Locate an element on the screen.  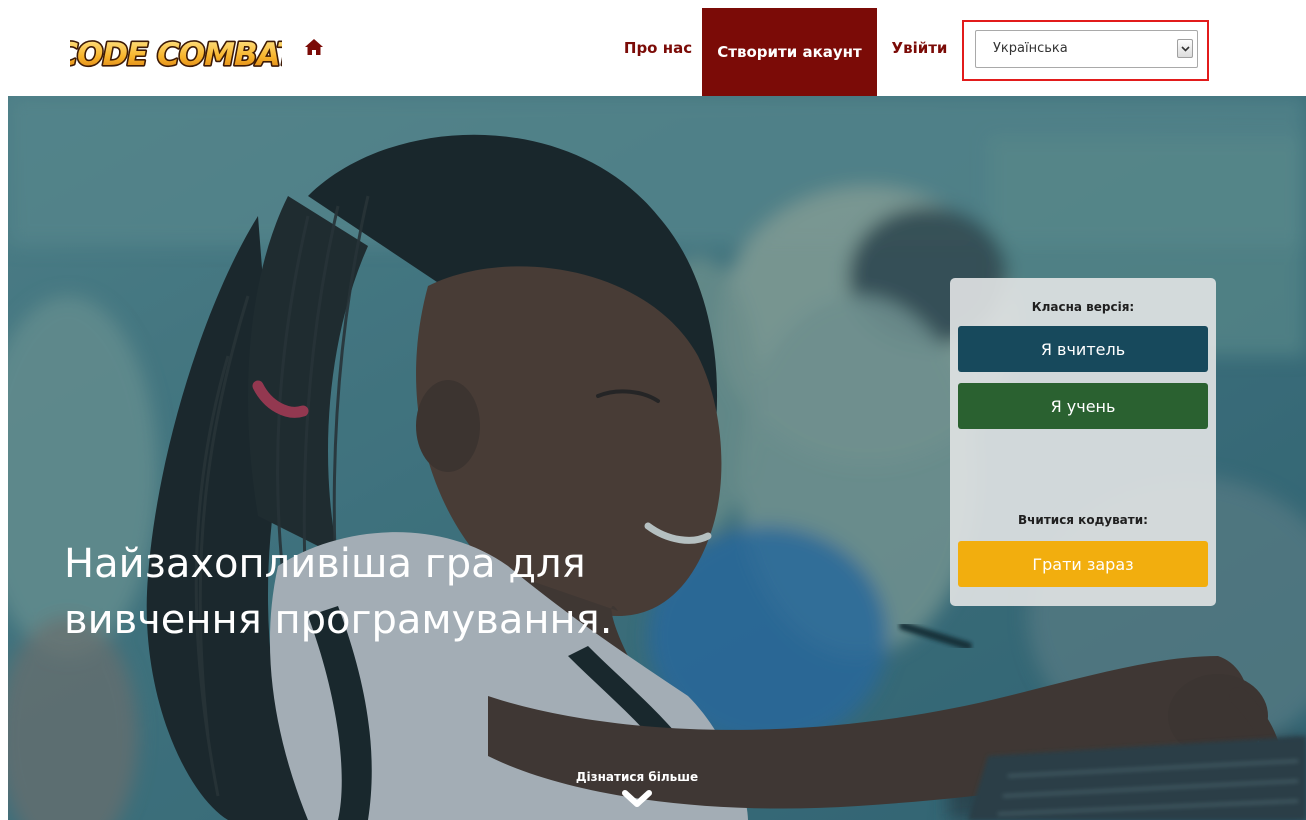
play-now-button: Грати зараз is located at coordinates (1083, 564).